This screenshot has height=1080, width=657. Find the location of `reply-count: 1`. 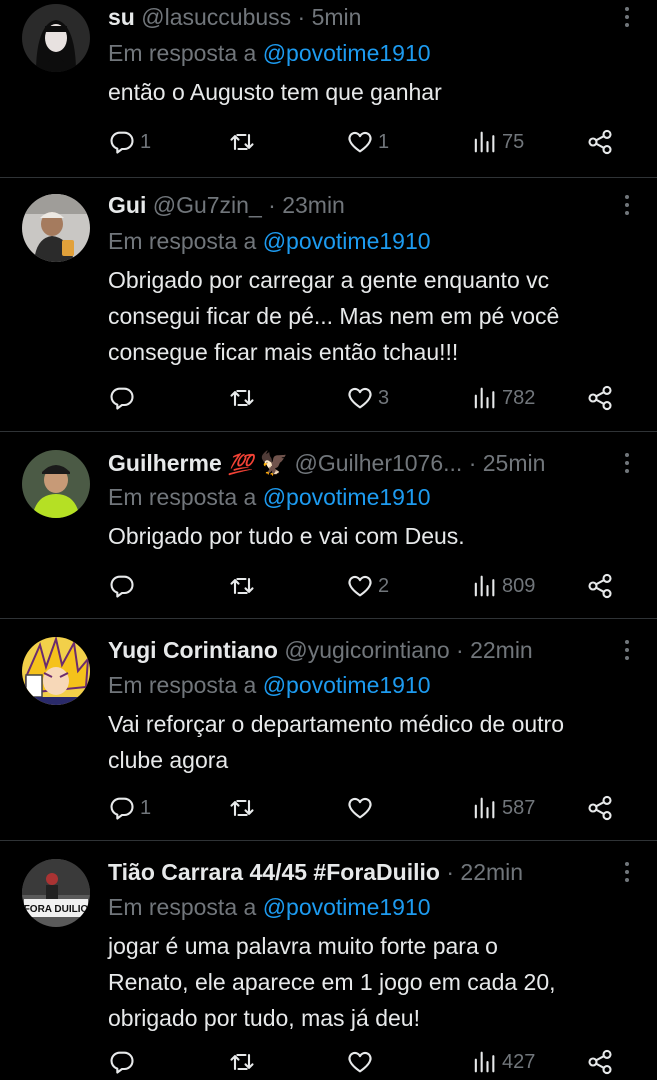

reply-count: 1 is located at coordinates (146, 141).